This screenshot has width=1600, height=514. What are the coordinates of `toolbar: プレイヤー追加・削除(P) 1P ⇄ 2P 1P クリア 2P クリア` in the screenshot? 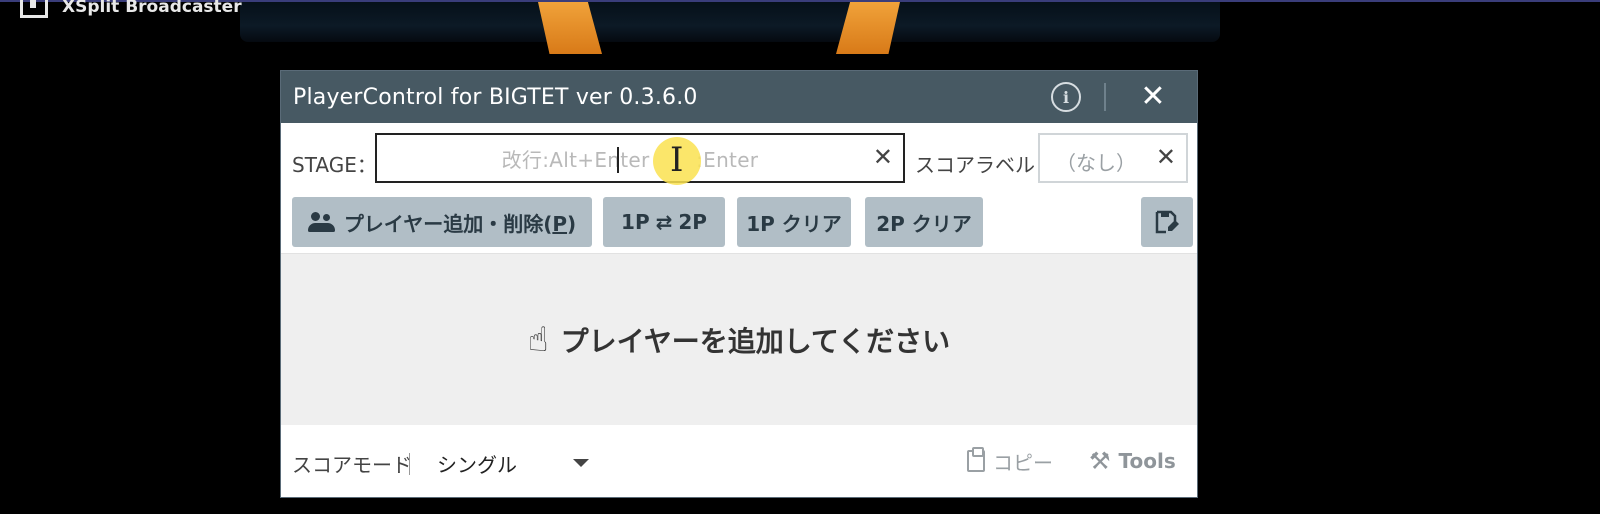 It's located at (739, 225).